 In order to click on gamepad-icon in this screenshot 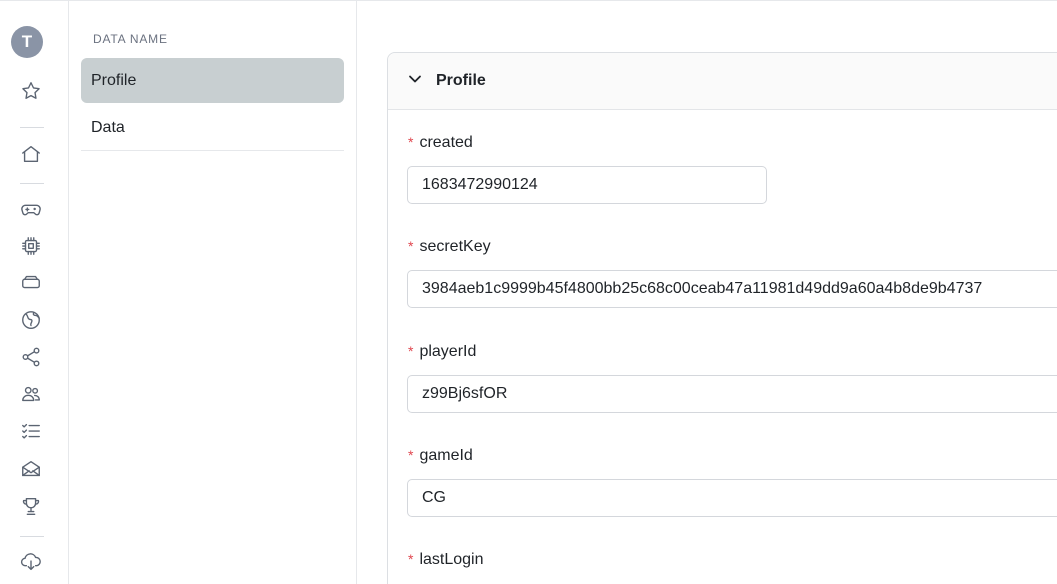, I will do `click(31, 209)`.